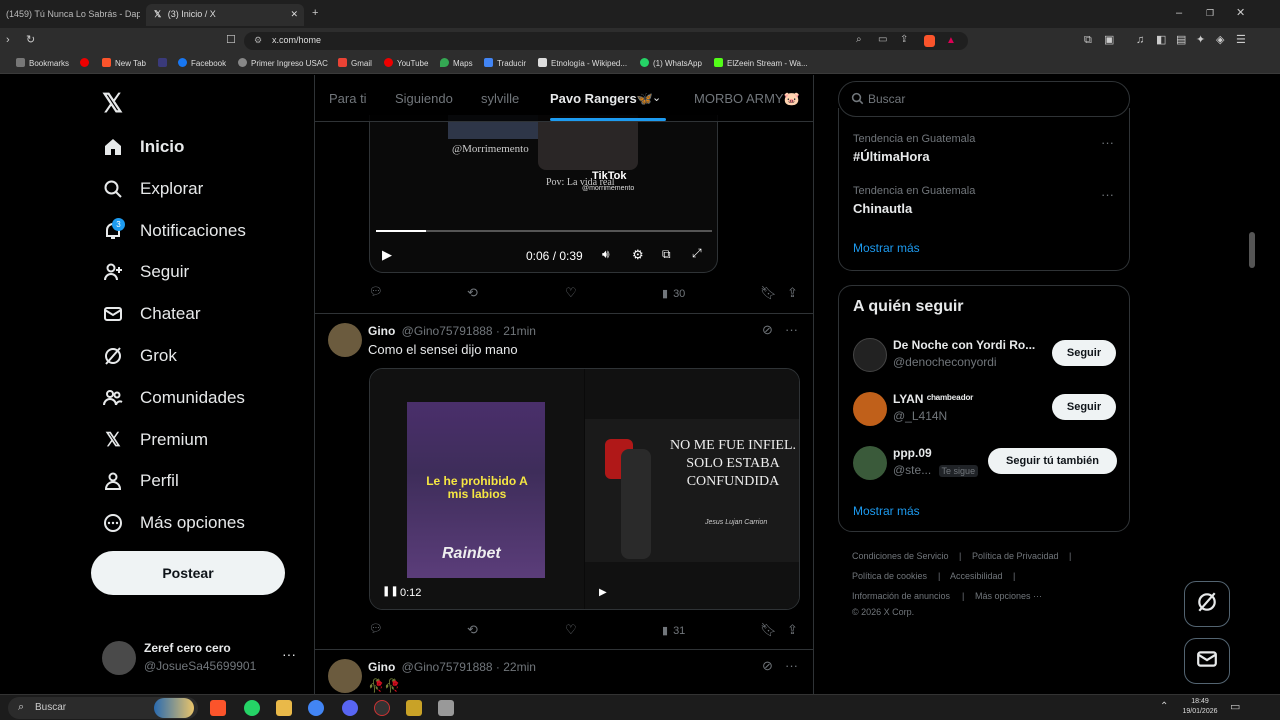  I want to click on repost-icon: ⟲, so click(472, 630).